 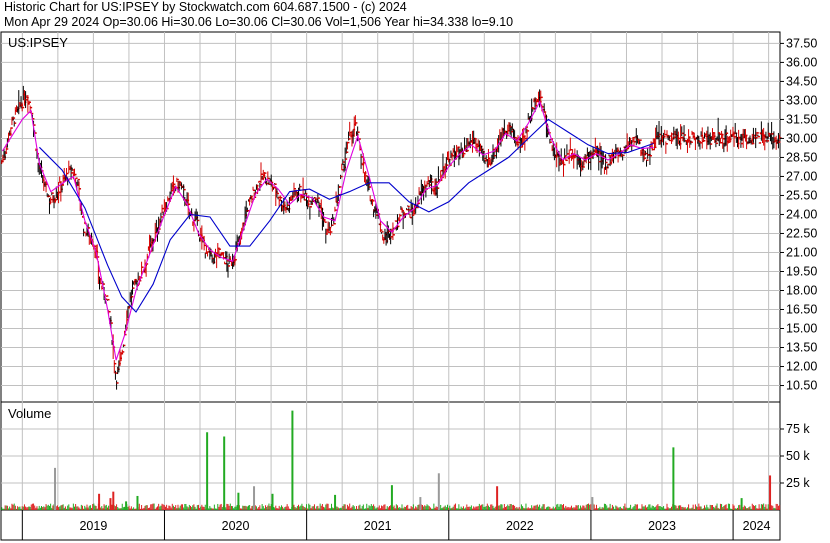 What do you see at coordinates (801, 157) in the screenshot?
I see `y-tick-label: 28.50` at bounding box center [801, 157].